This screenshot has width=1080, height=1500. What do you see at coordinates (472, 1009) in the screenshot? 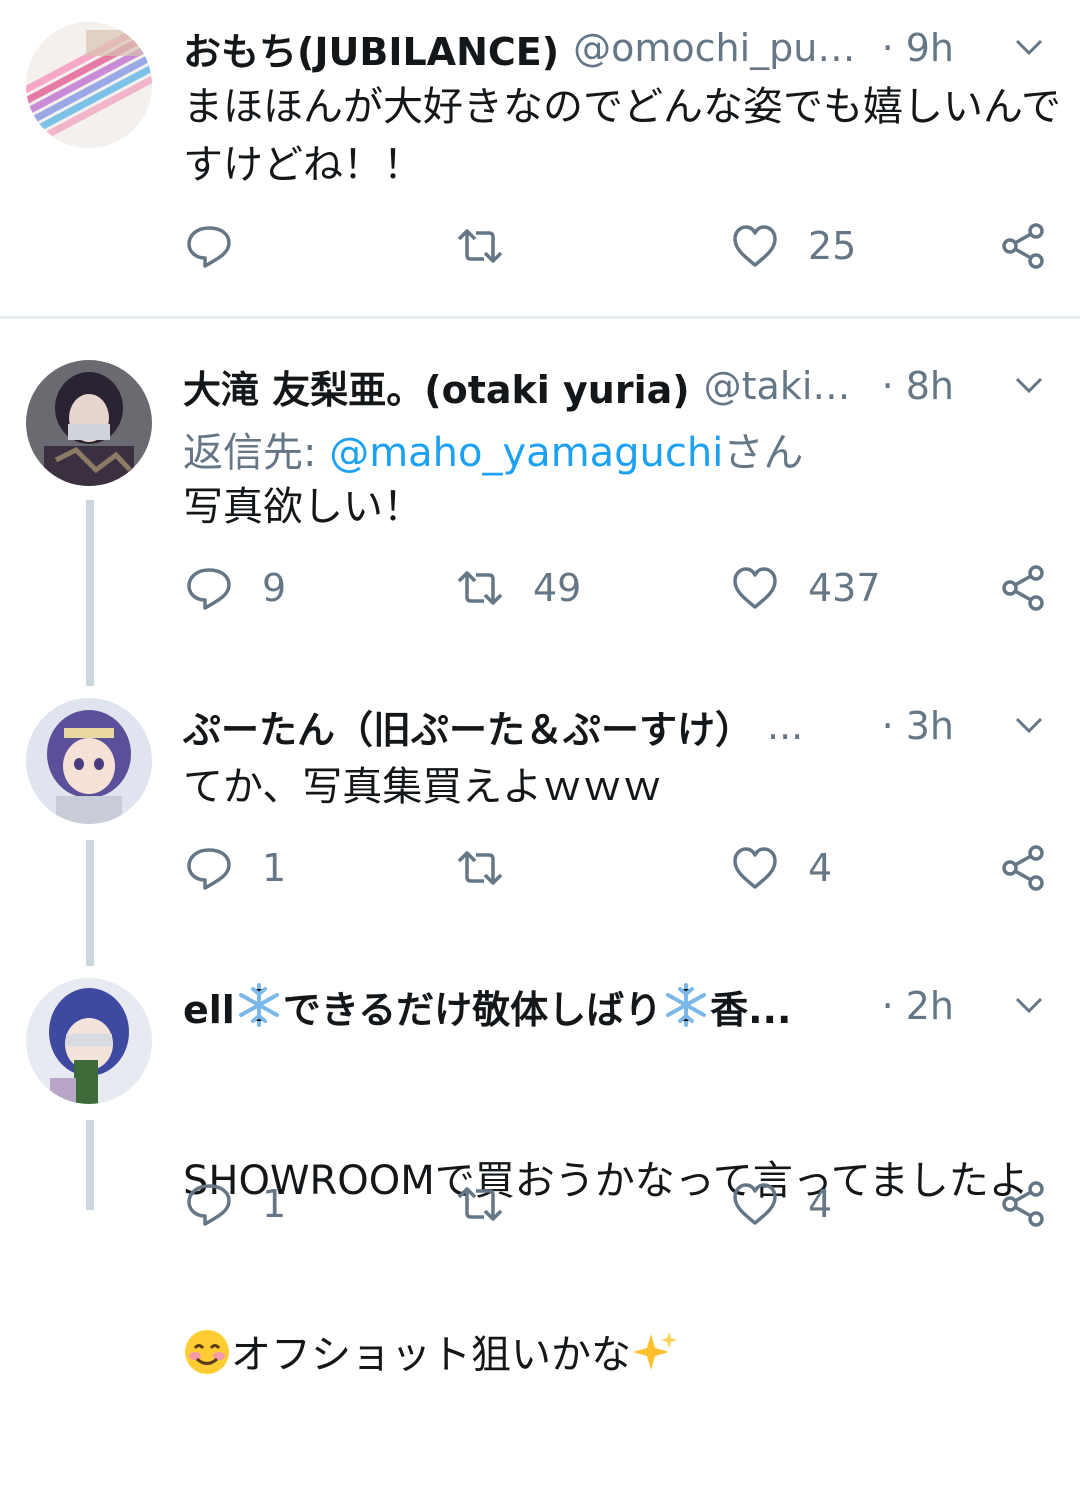
I see `name-part: できるだけ敬体しばり` at bounding box center [472, 1009].